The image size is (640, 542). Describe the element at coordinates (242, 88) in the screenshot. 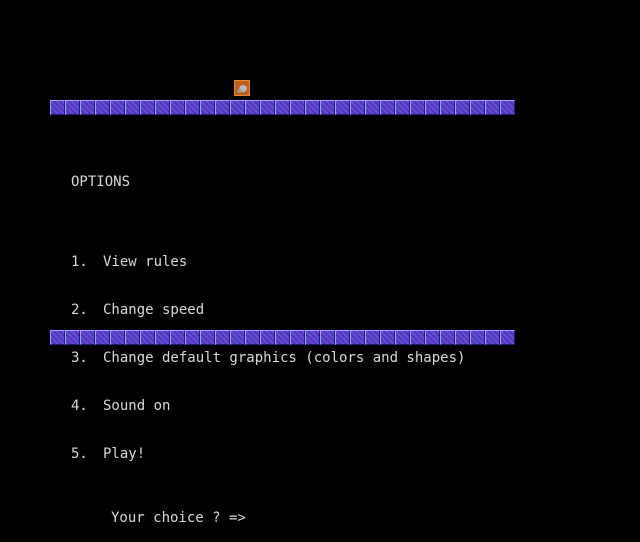

I see `player-sprite-icon` at that location.